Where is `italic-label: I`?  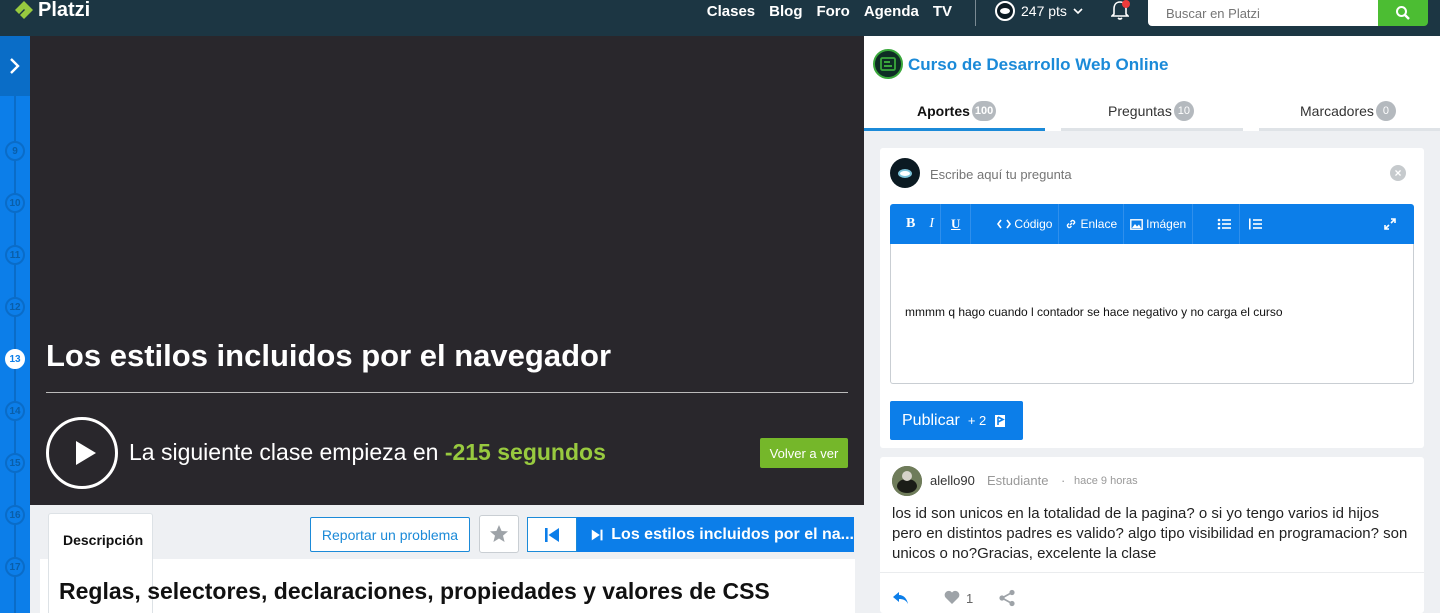
italic-label: I is located at coordinates (932, 223).